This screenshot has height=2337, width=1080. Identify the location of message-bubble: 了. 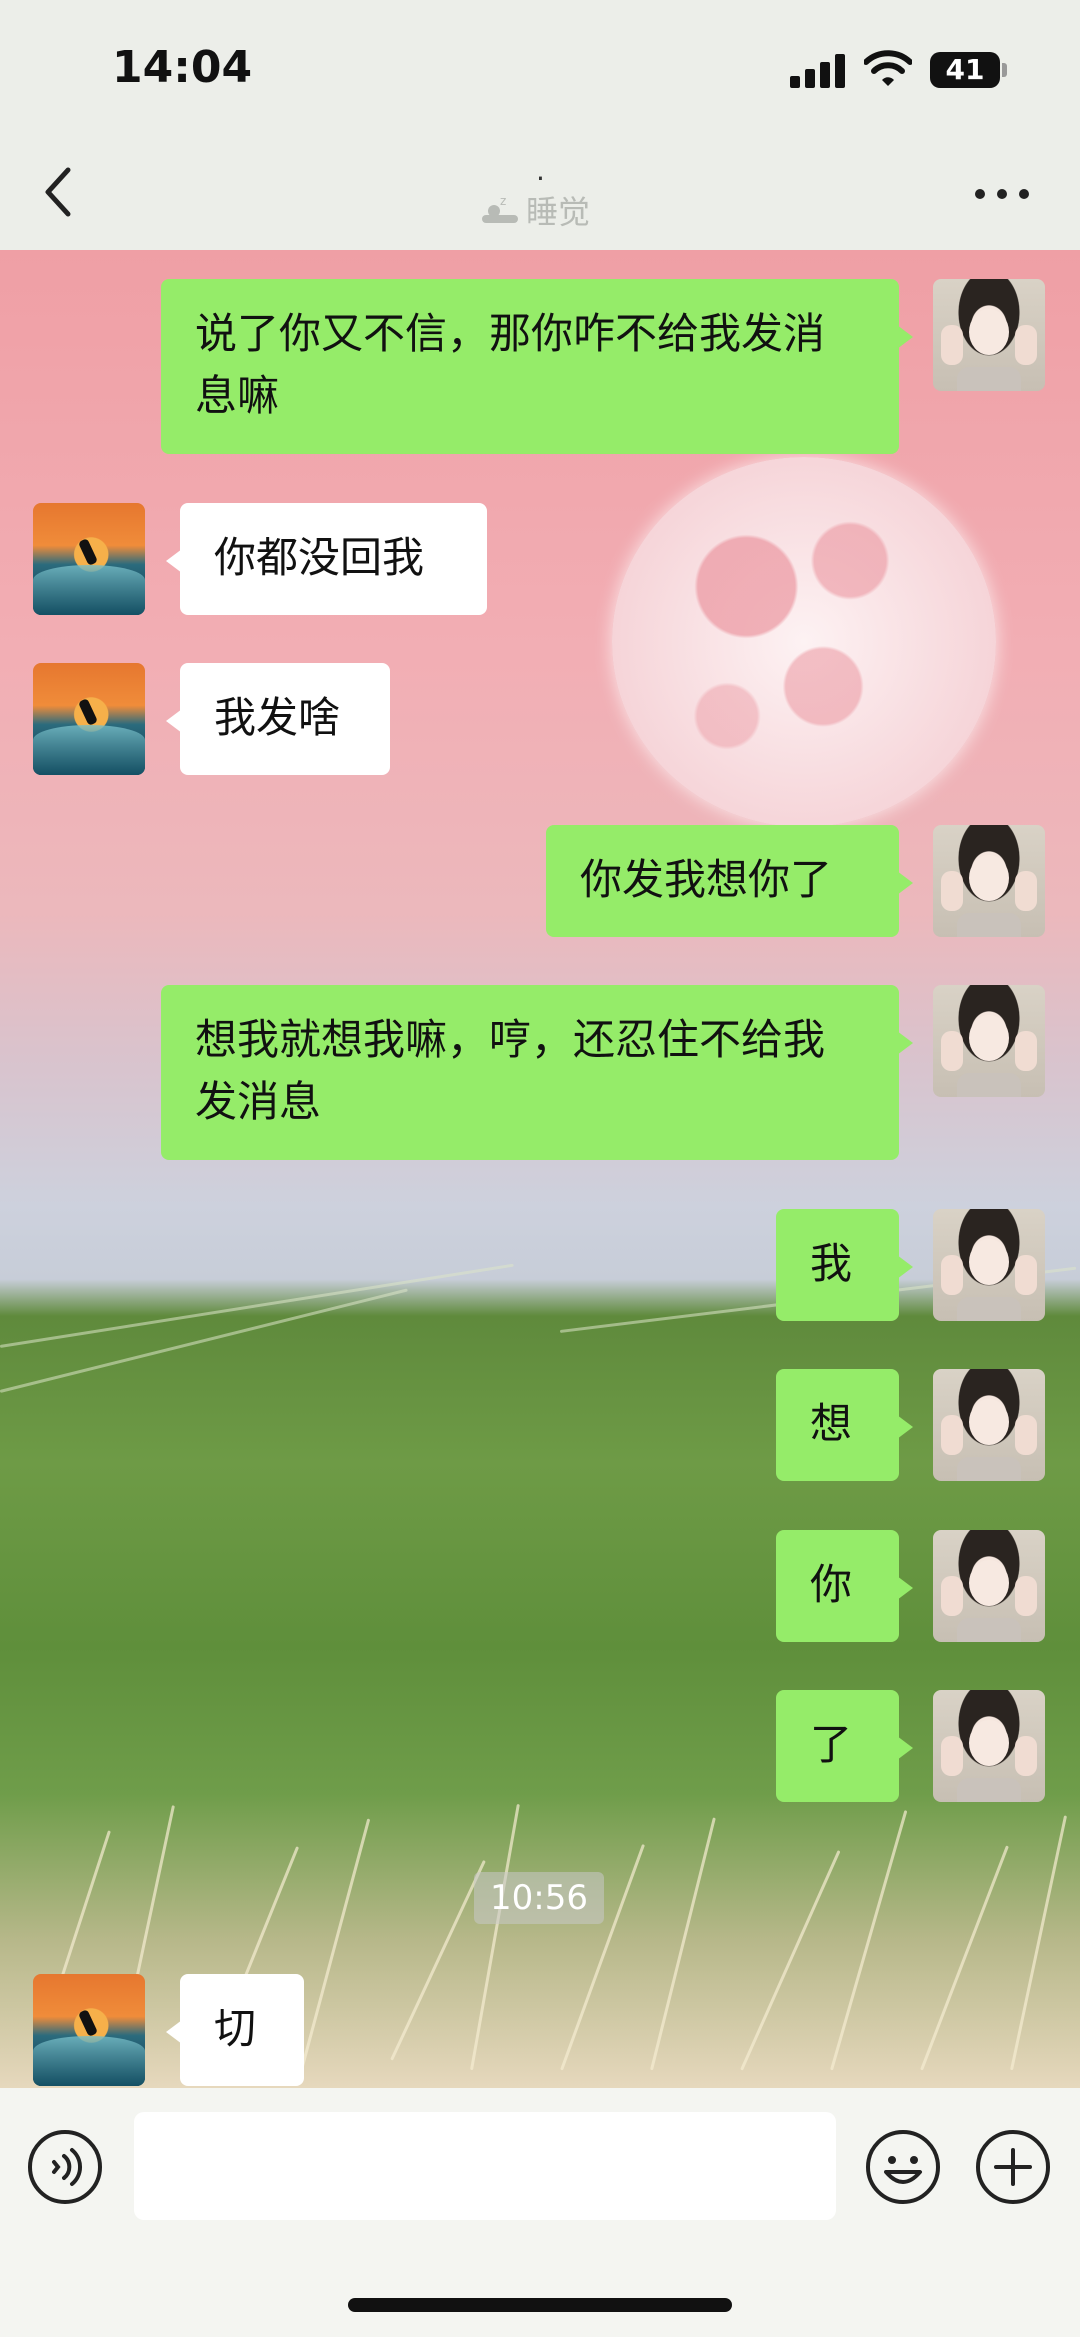
(844, 1746).